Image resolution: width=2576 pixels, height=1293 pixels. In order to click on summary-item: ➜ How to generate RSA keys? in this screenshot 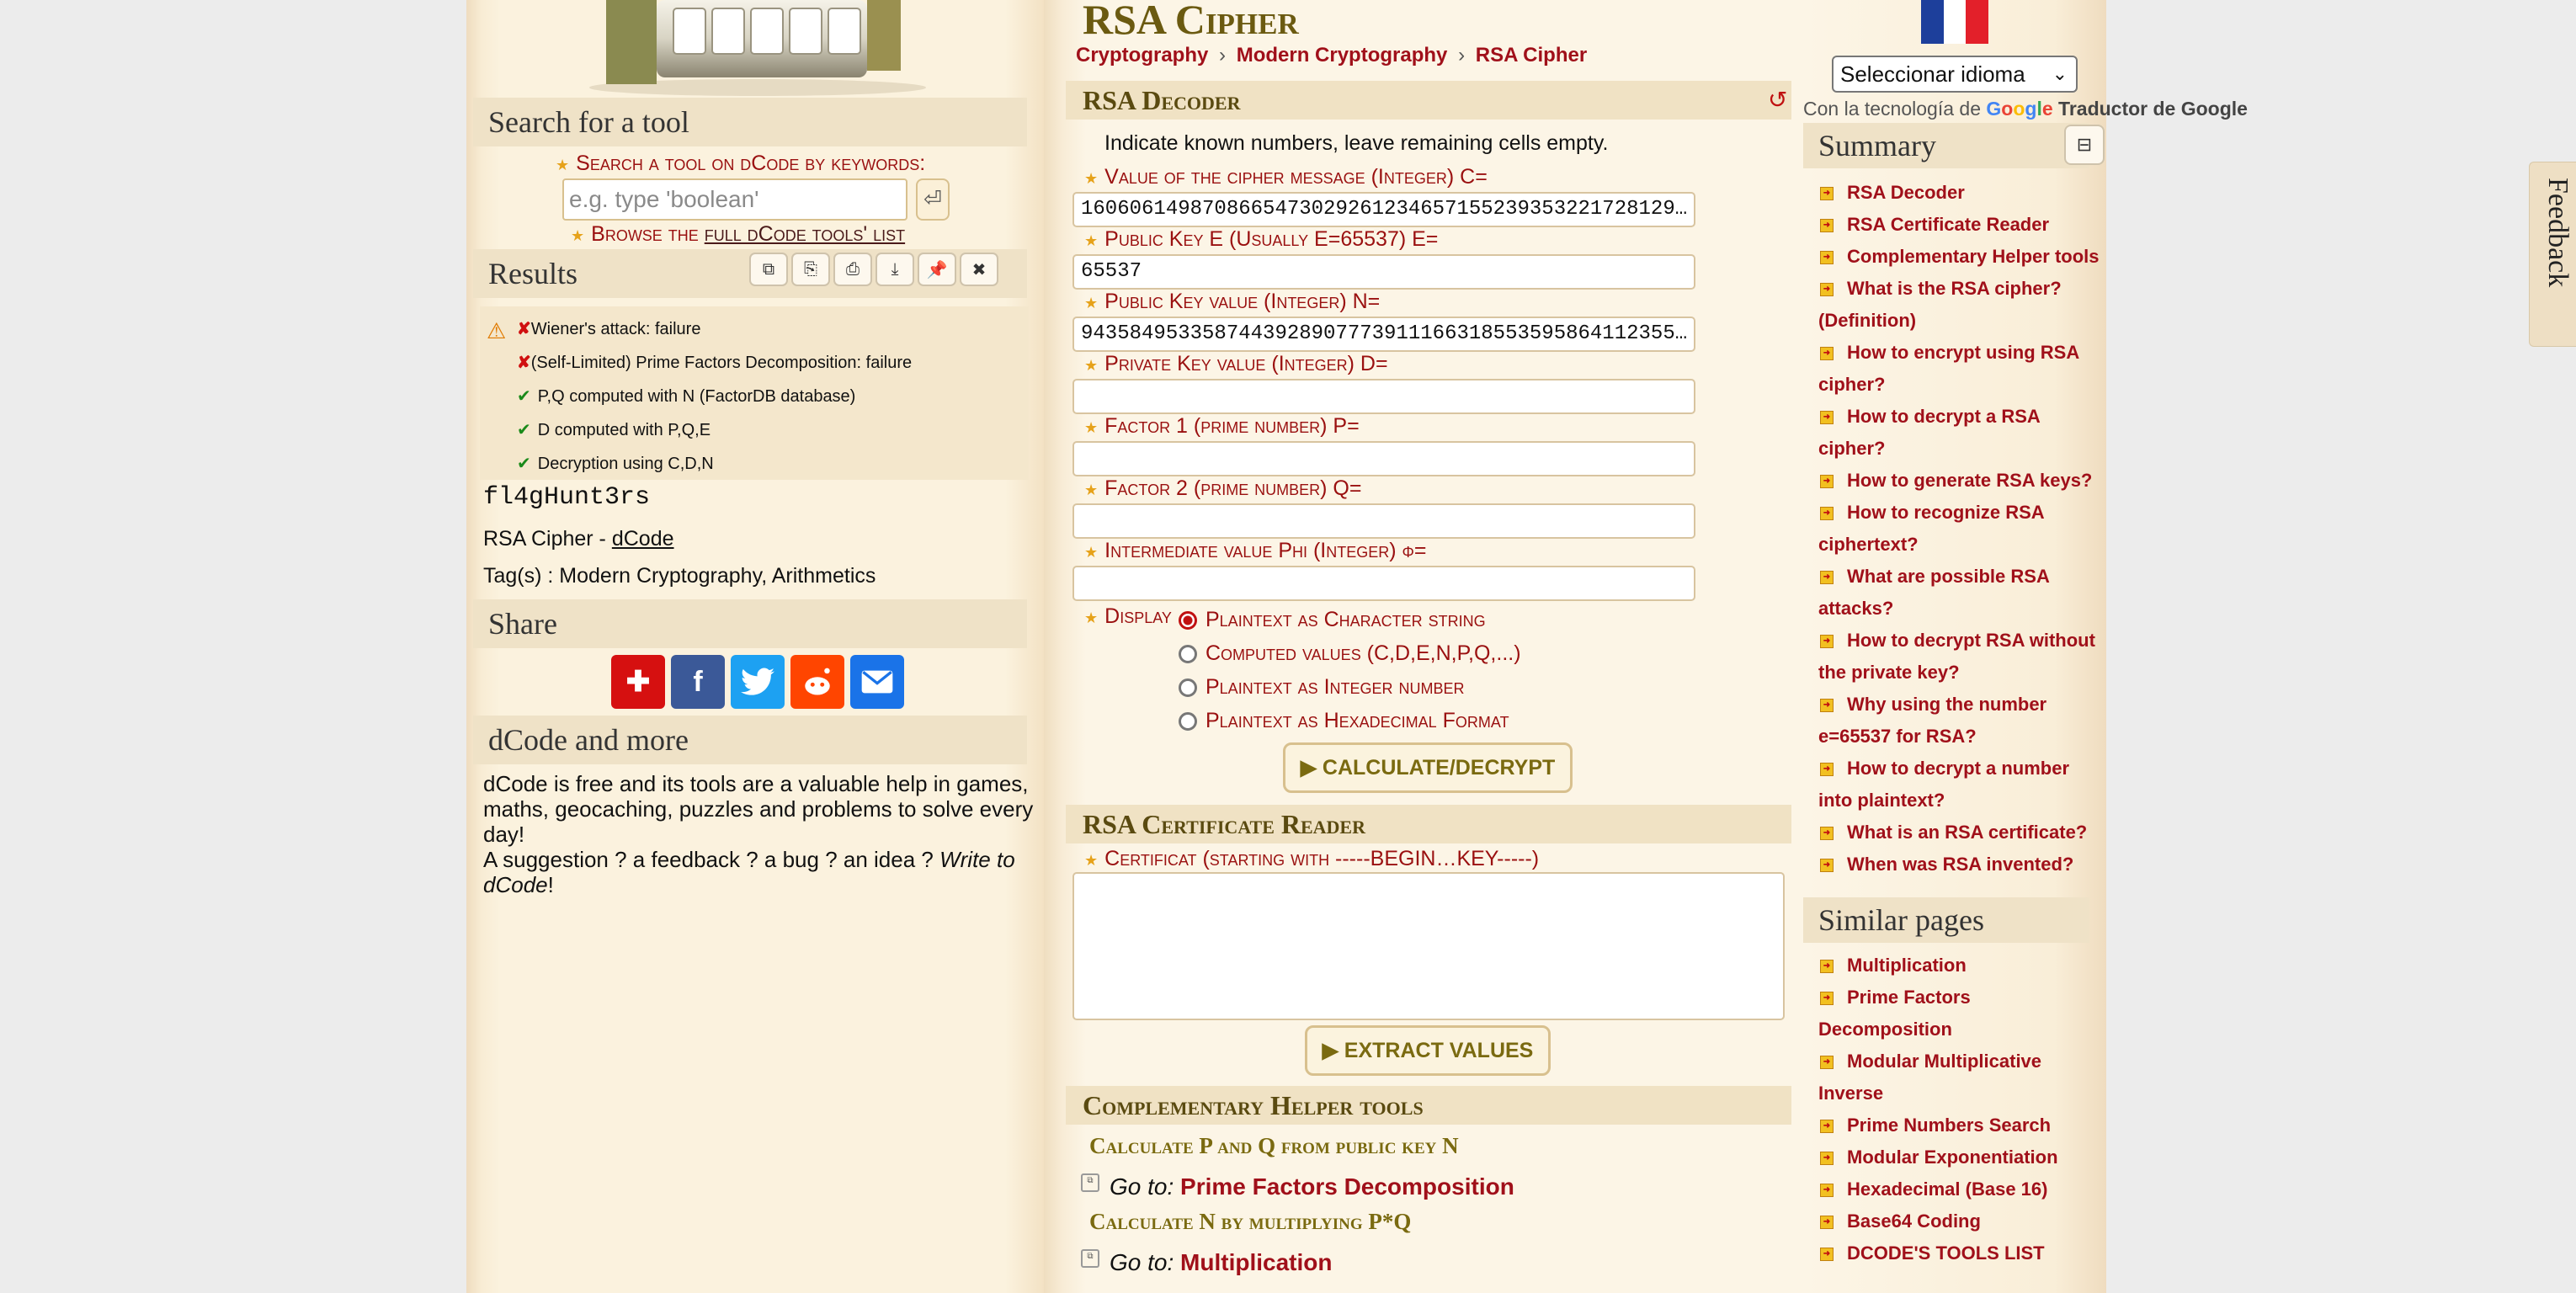, I will do `click(1961, 481)`.